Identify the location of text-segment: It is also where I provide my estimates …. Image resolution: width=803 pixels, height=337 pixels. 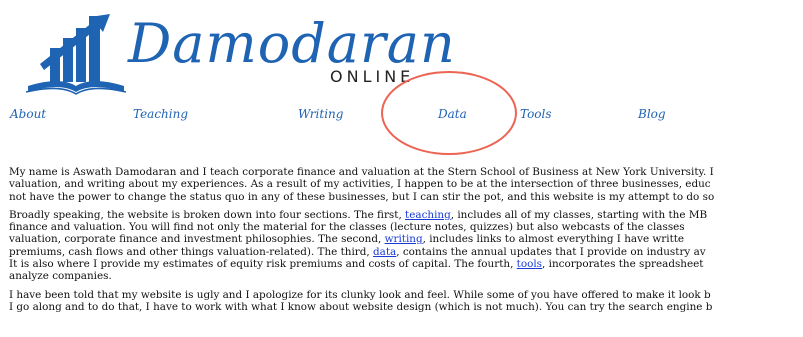
(263, 264).